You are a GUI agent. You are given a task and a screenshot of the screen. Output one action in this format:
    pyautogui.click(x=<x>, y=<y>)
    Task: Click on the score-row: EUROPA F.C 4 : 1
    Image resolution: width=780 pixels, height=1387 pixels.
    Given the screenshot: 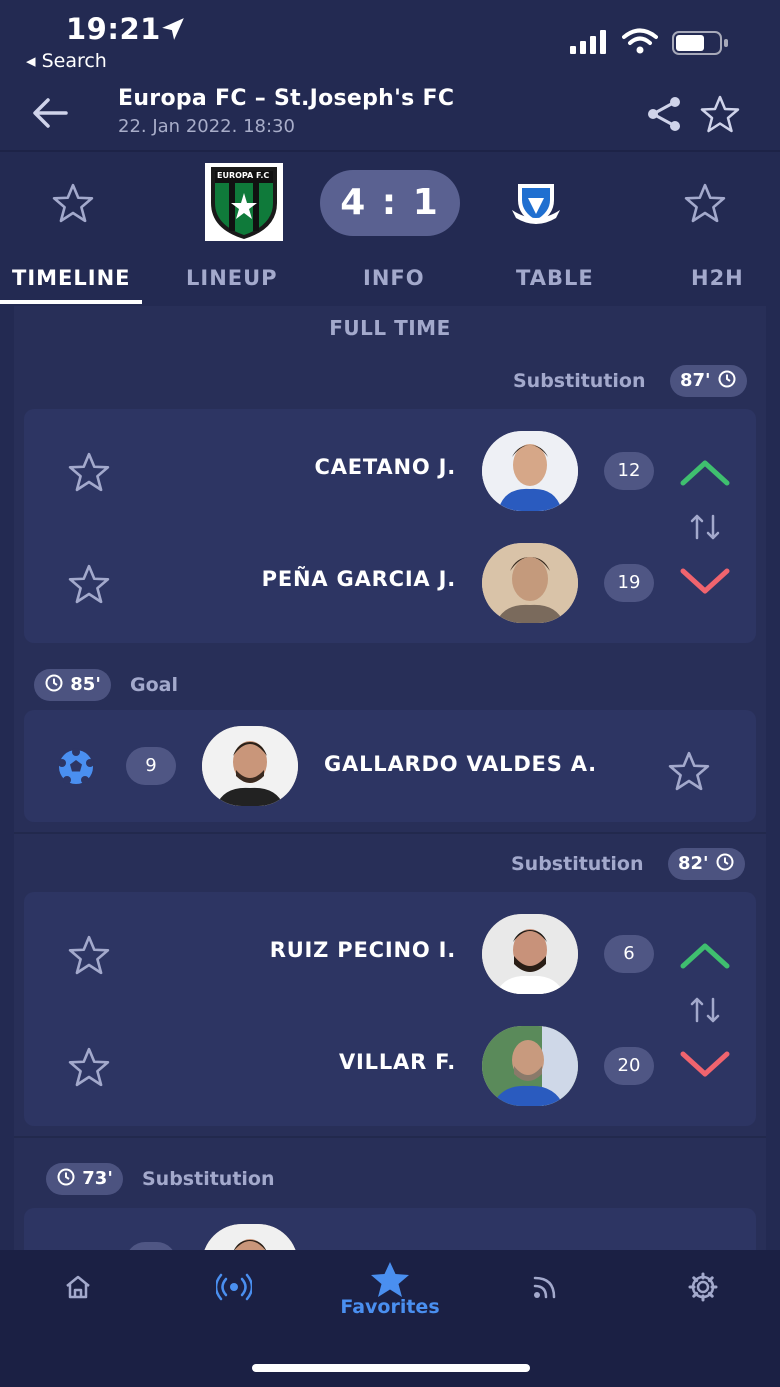 What is the action you would take?
    pyautogui.click(x=390, y=205)
    